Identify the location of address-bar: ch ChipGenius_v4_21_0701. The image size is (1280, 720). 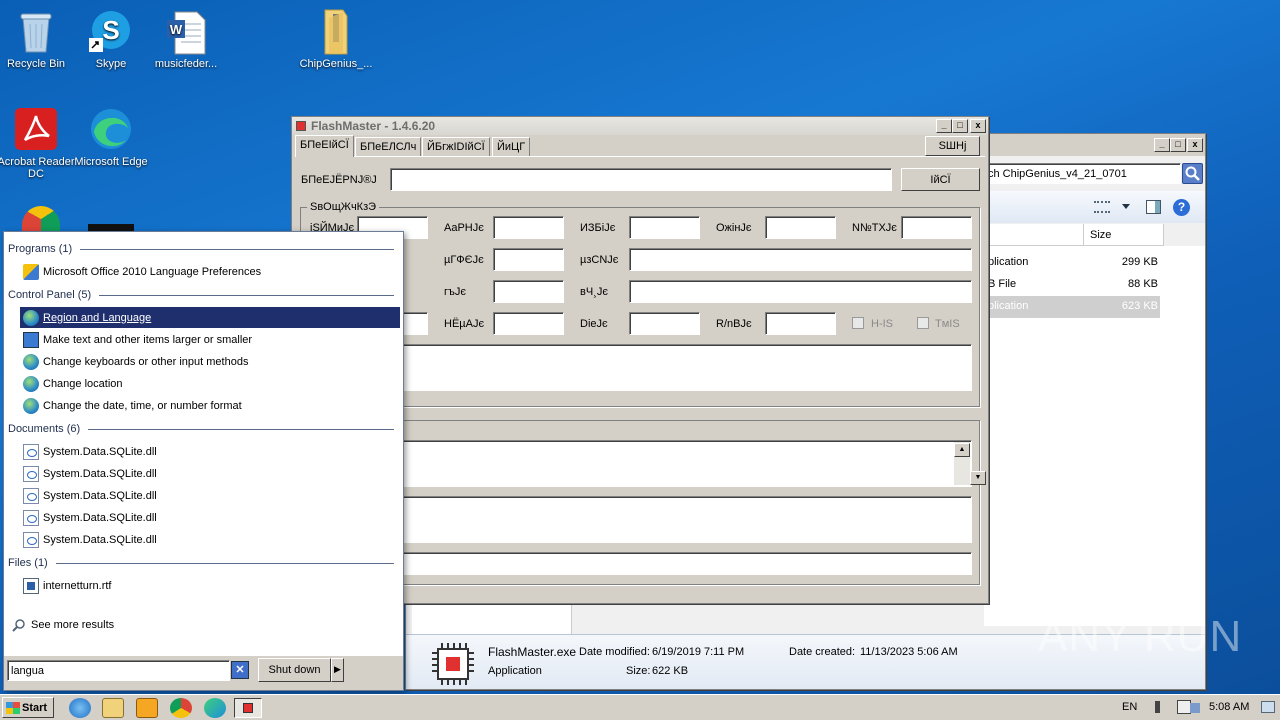
(1082, 173).